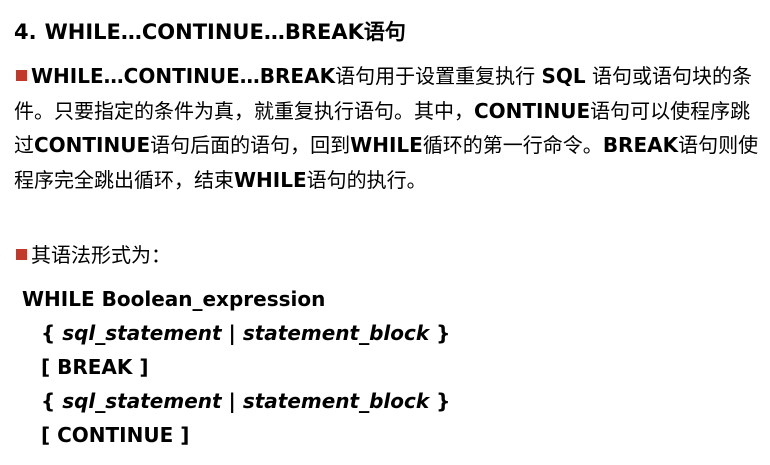 Image resolution: width=770 pixels, height=465 pixels. What do you see at coordinates (512, 145) in the screenshot?
I see `paragraph-text: 循环的第一行命令。` at bounding box center [512, 145].